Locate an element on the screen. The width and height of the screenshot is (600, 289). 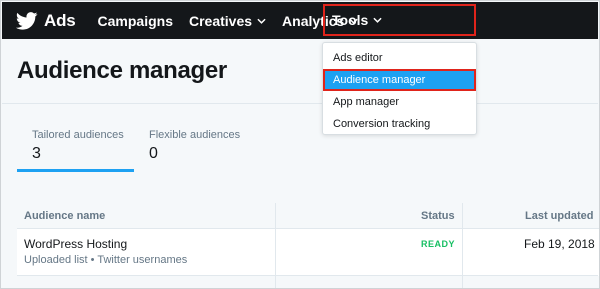
nav-campaigns: Campaigns is located at coordinates (135, 20).